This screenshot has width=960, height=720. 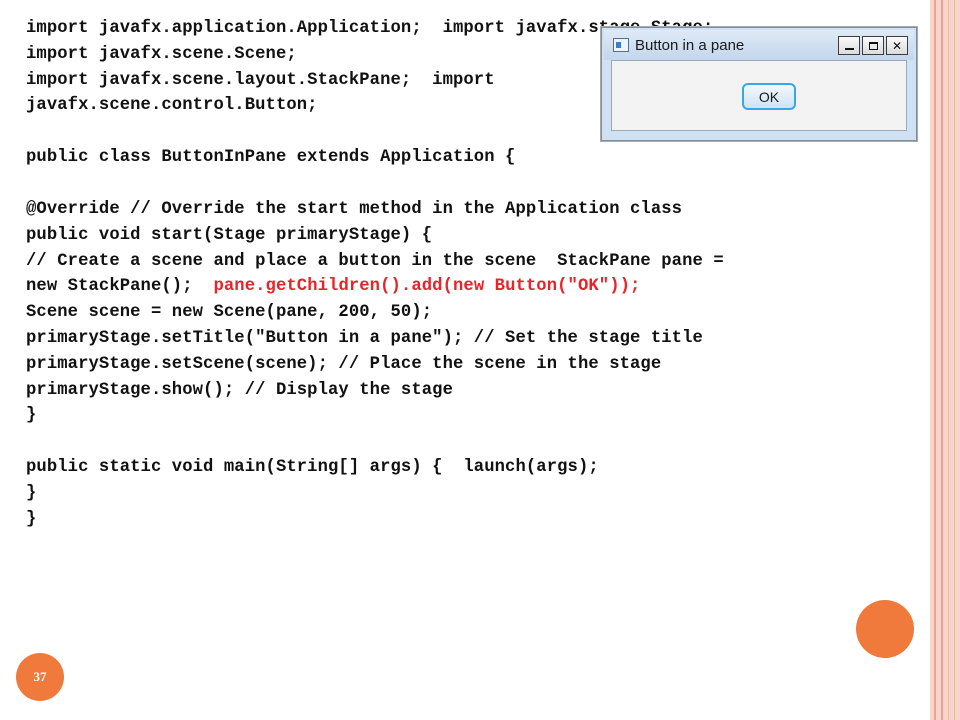 What do you see at coordinates (769, 96) in the screenshot?
I see `ok-button: OK` at bounding box center [769, 96].